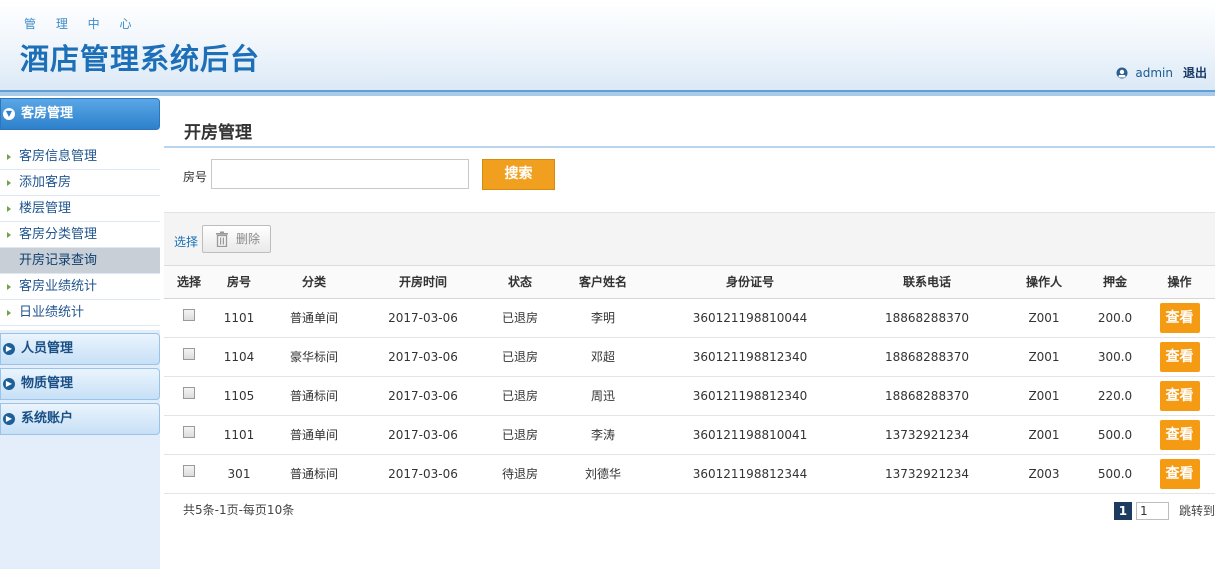 The height and width of the screenshot is (569, 1215). I want to click on sidebar-item-floor: 楼层管理, so click(80, 209).